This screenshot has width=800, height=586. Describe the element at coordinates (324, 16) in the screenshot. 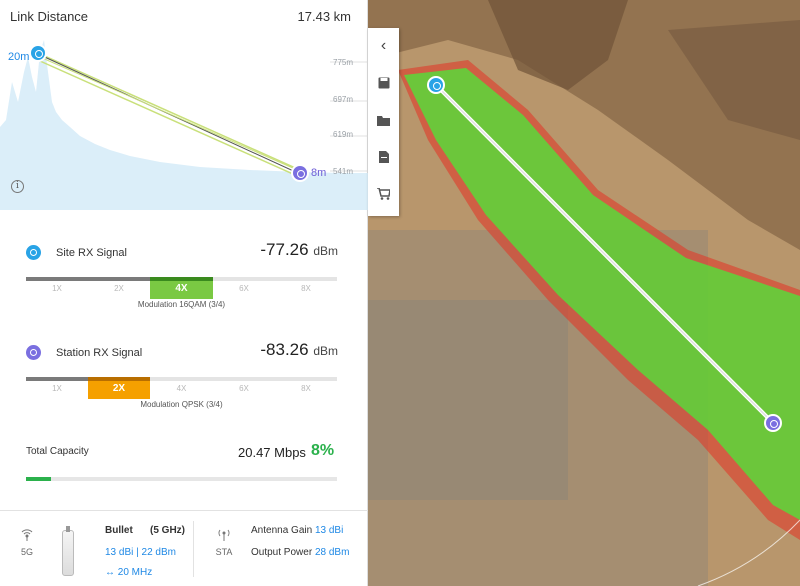

I see `link-distance-value: 17.43 km` at that location.